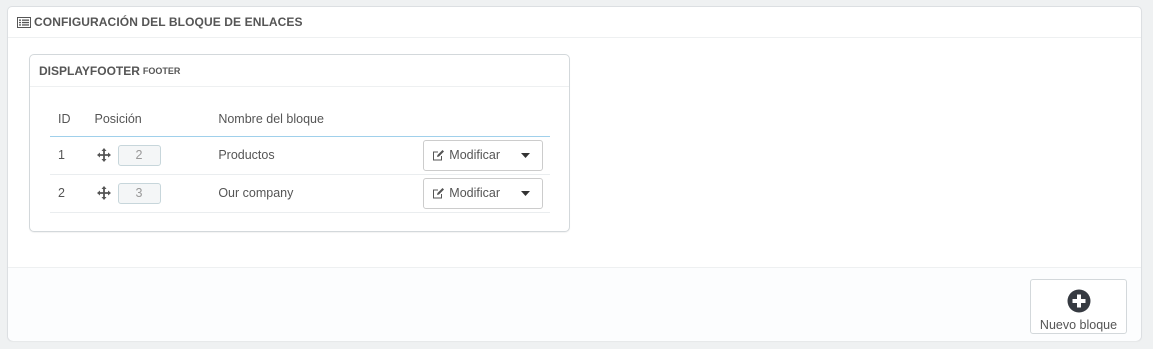 This screenshot has width=1153, height=349. What do you see at coordinates (24, 22) in the screenshot?
I see `list-alt-icon` at bounding box center [24, 22].